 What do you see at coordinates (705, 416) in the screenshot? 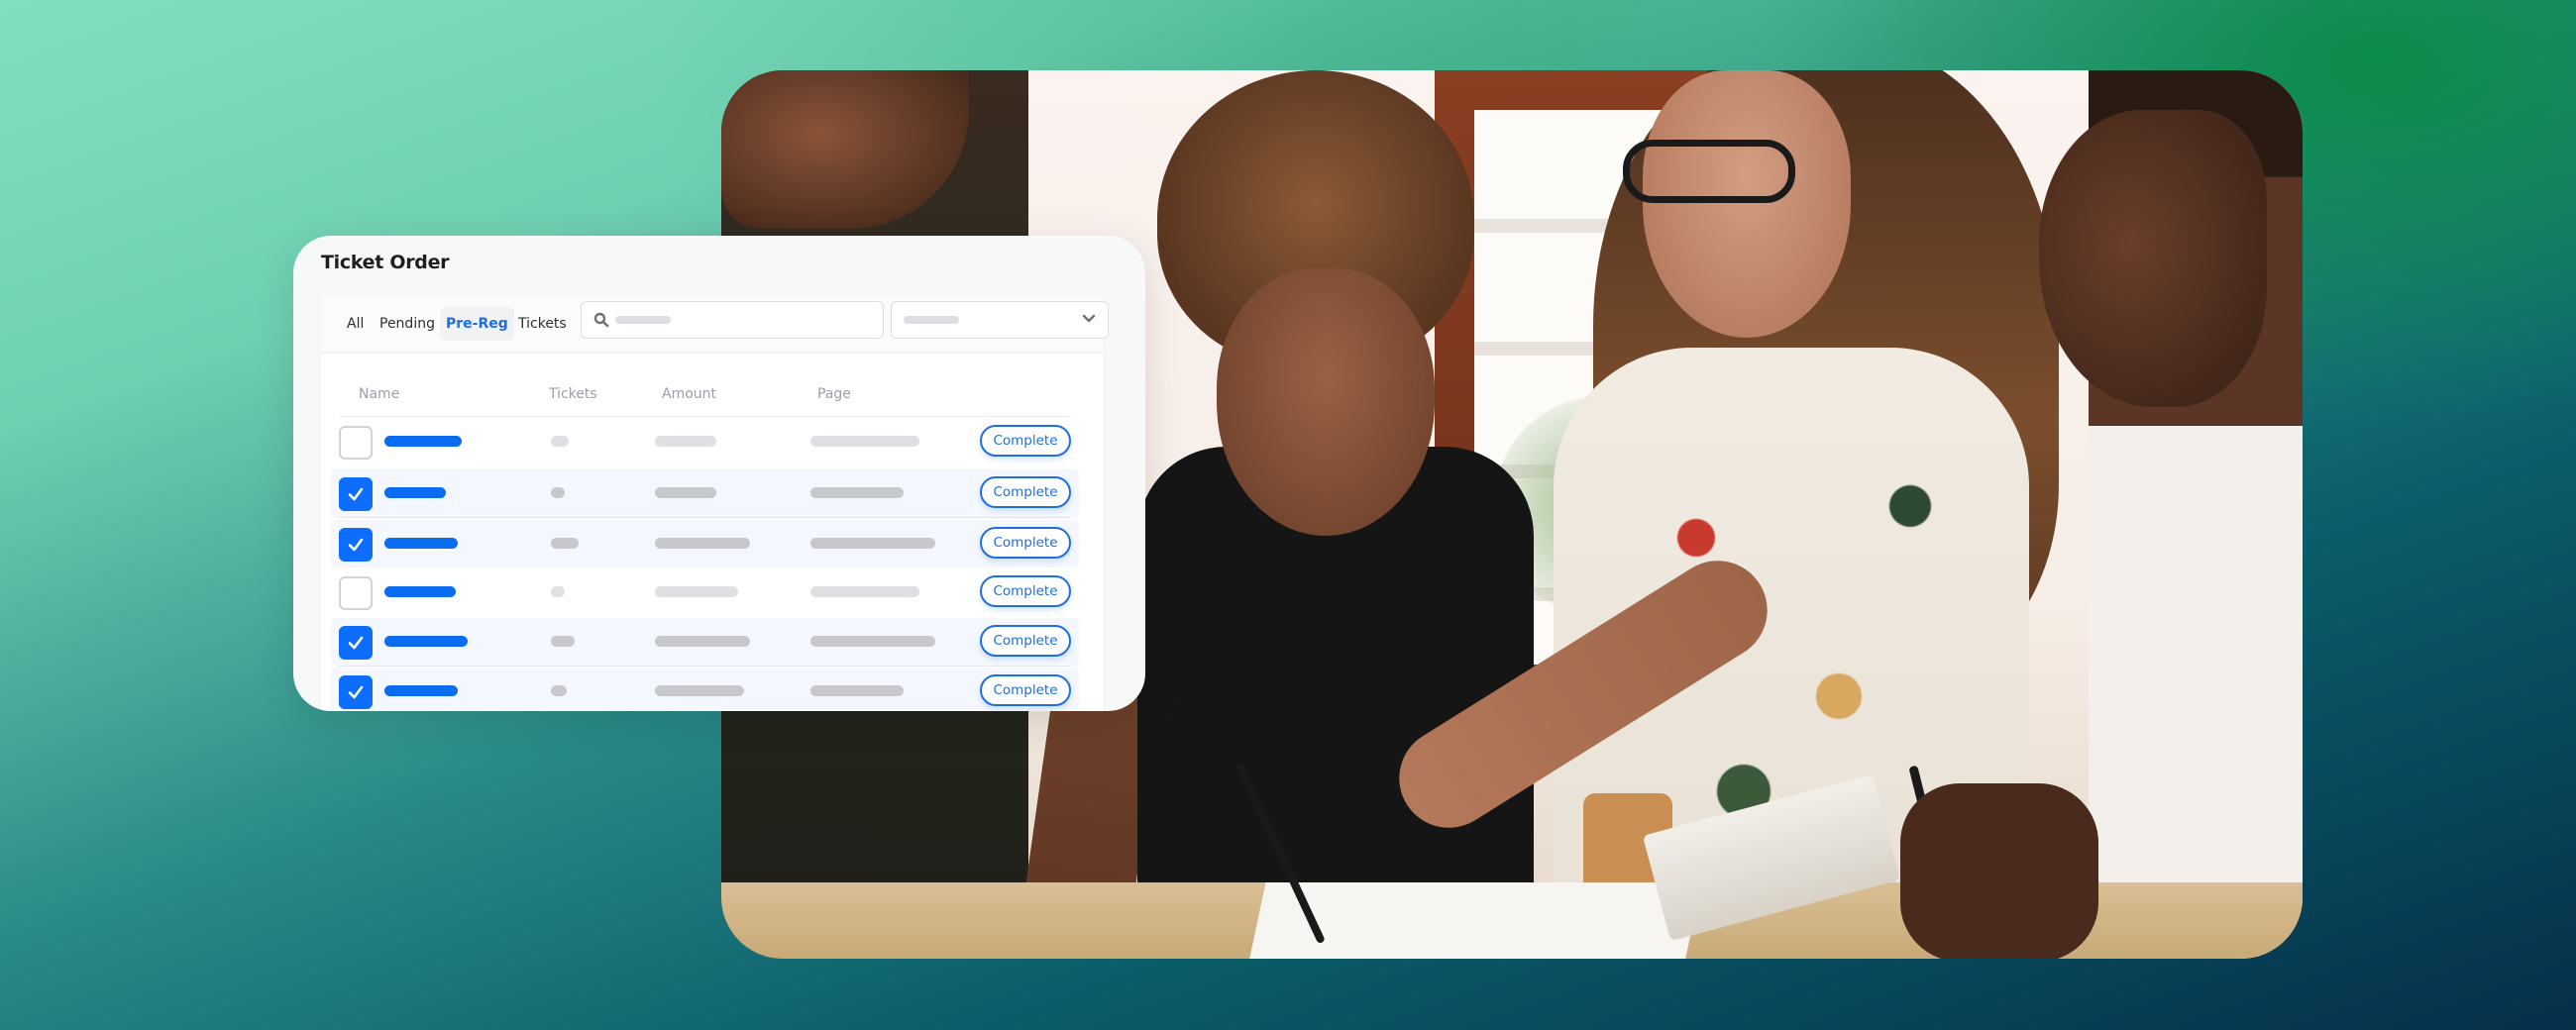
I see `header-divider` at bounding box center [705, 416].